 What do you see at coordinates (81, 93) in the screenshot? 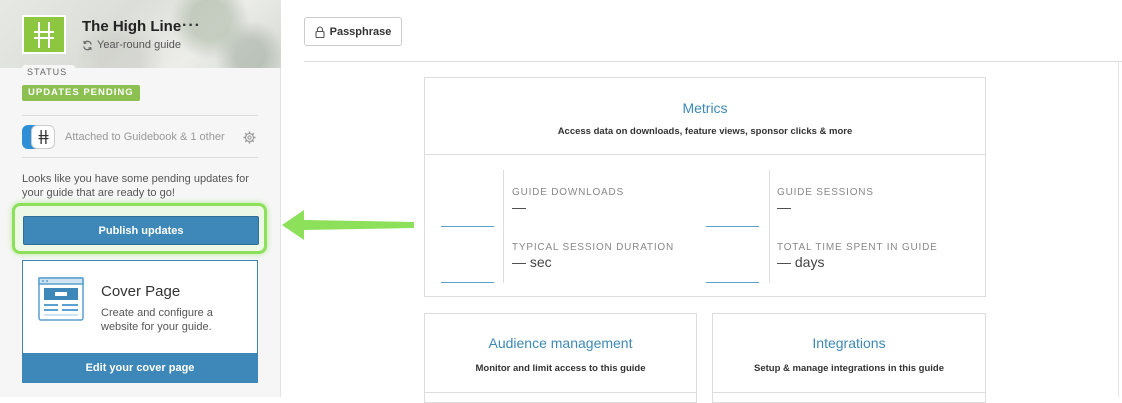
I see `status-badge: UPDATES PENDING` at bounding box center [81, 93].